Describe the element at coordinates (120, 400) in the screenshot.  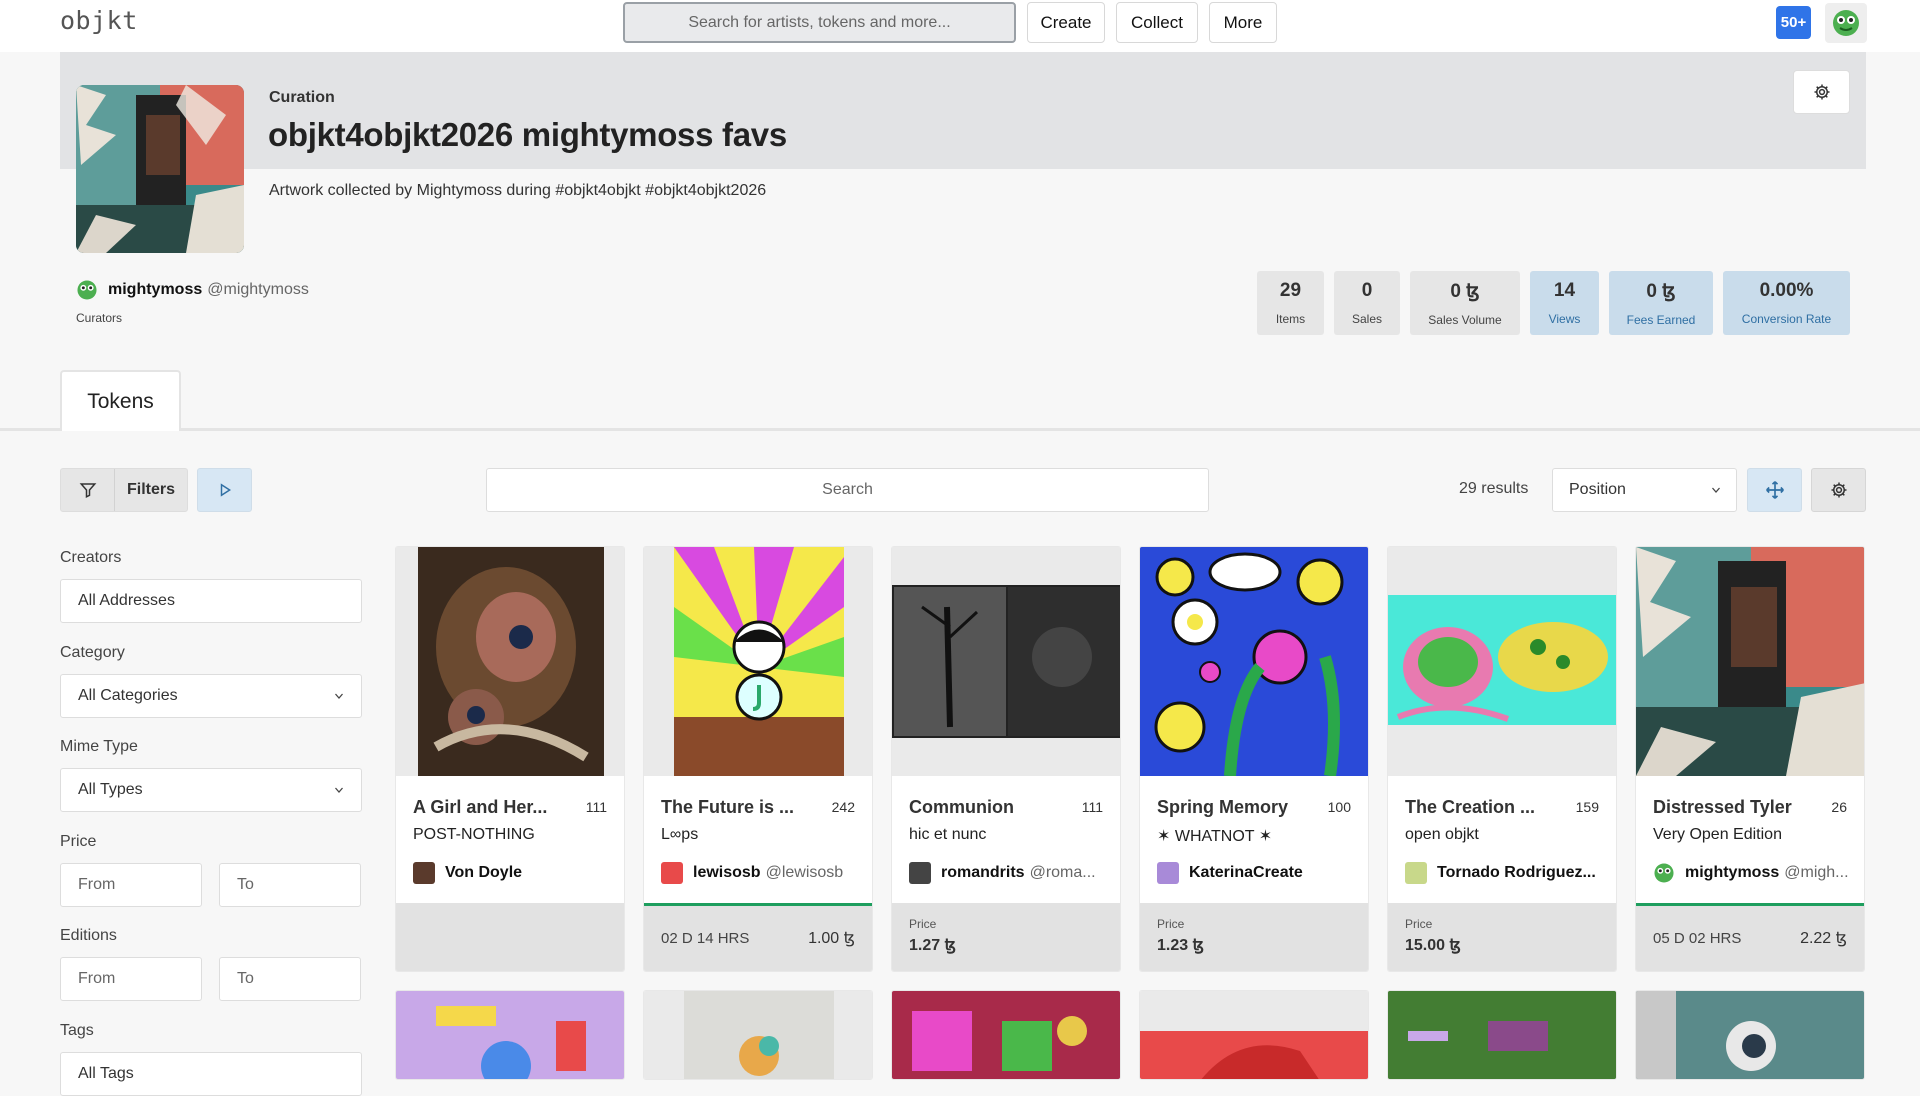
I see `tab-tokens: Tokens` at that location.